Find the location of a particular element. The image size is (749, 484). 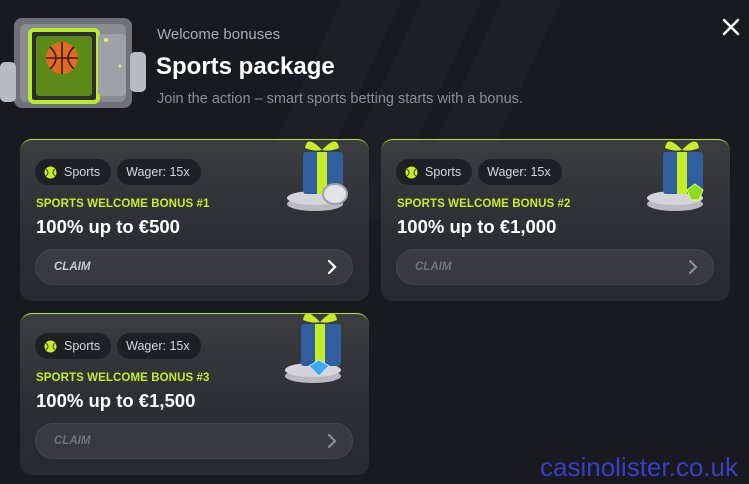

bonus-amount: 100% up to €500 is located at coordinates (108, 226).